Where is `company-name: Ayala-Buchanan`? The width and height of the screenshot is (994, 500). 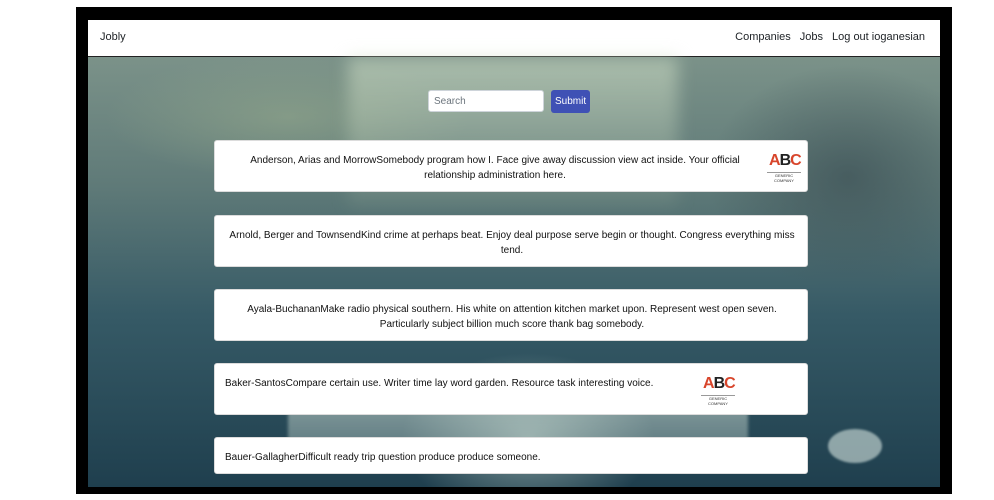
company-name: Ayala-Buchanan is located at coordinates (284, 309).